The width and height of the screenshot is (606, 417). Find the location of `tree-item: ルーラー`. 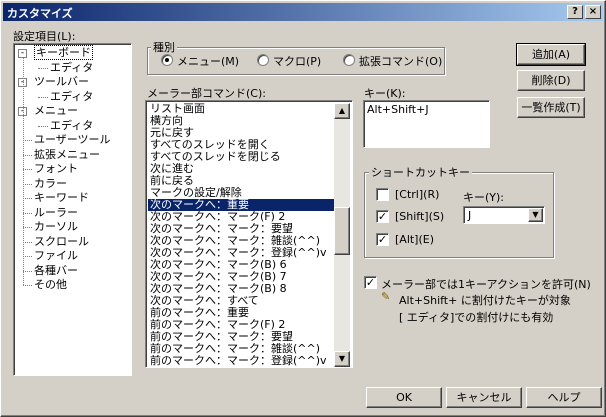

tree-item: ルーラー is located at coordinates (56, 213).